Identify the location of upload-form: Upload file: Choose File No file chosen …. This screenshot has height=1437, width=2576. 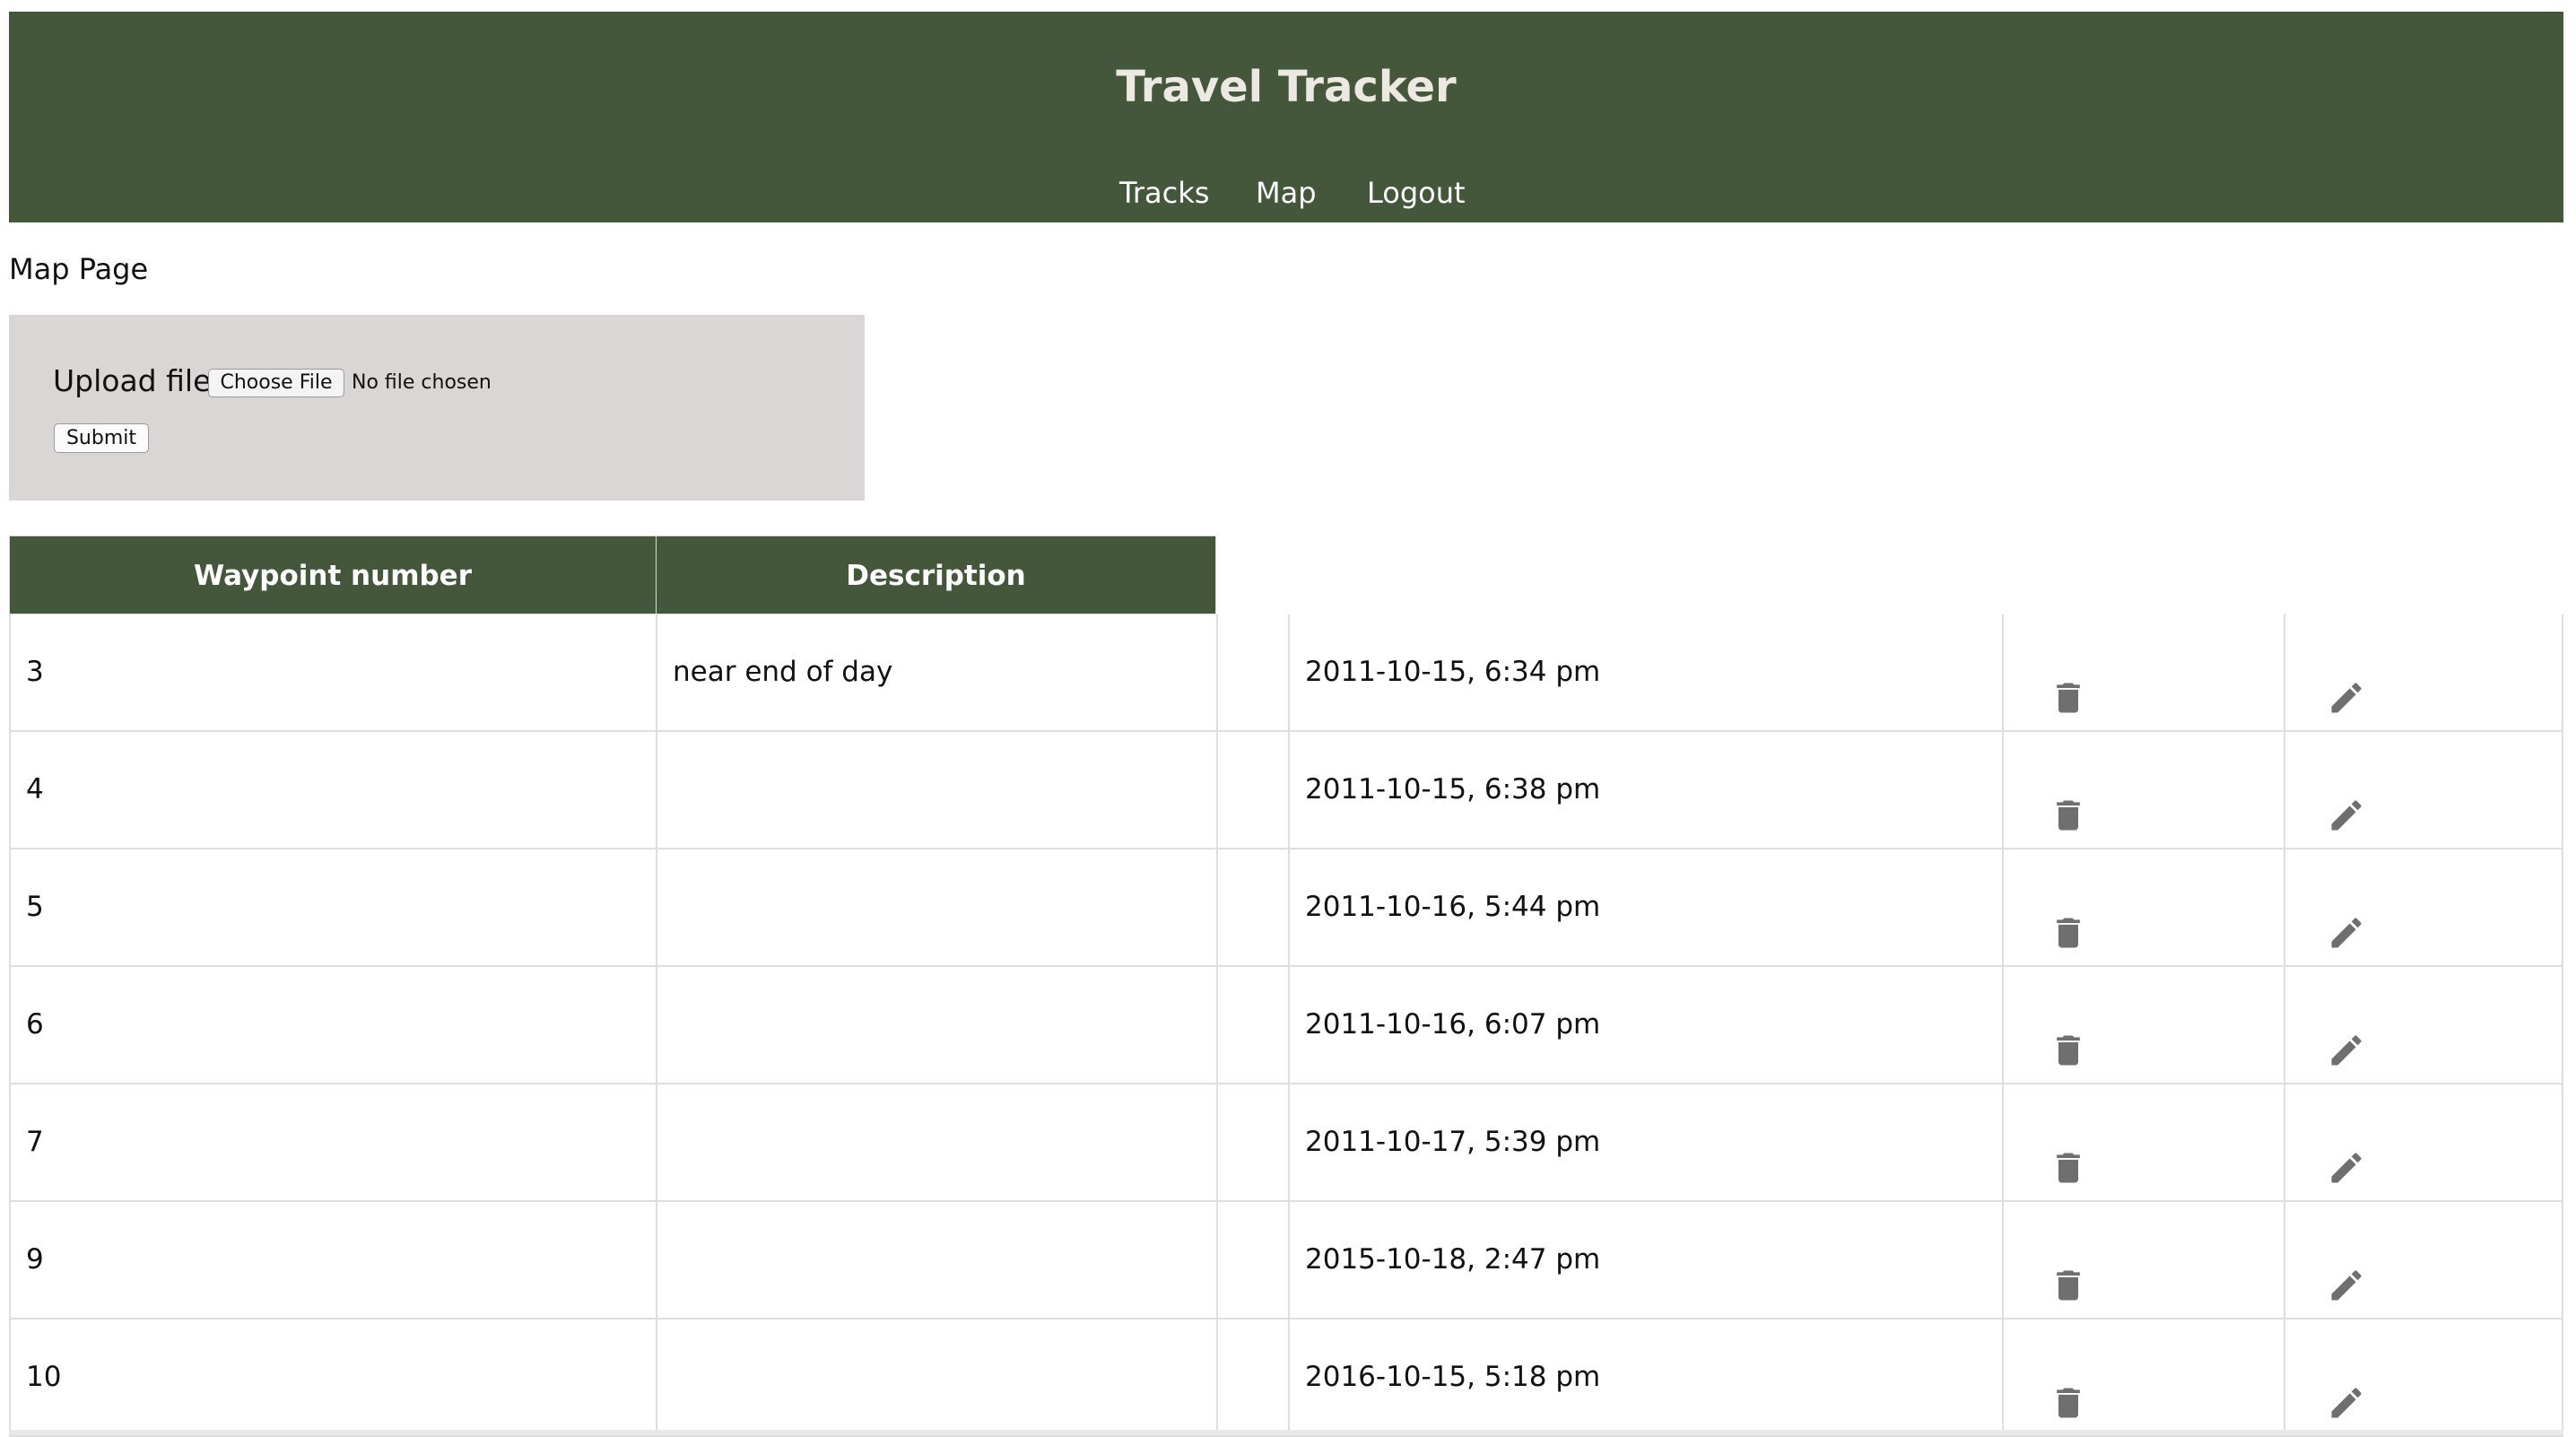
(437, 408).